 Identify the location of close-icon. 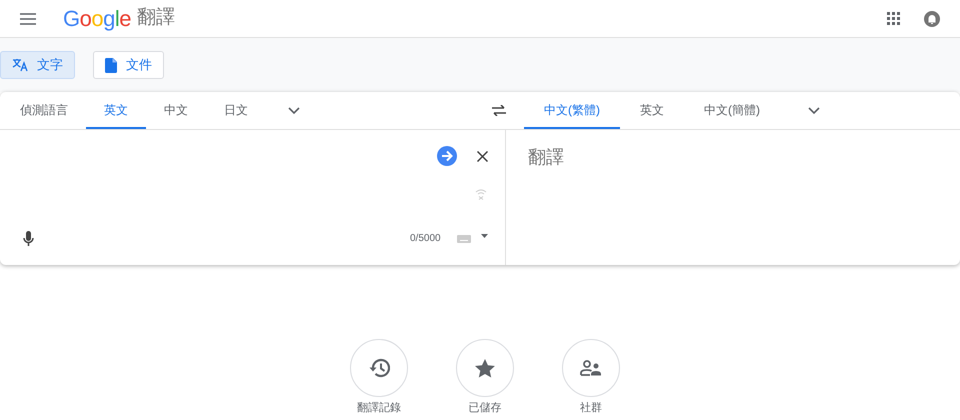
(482, 156).